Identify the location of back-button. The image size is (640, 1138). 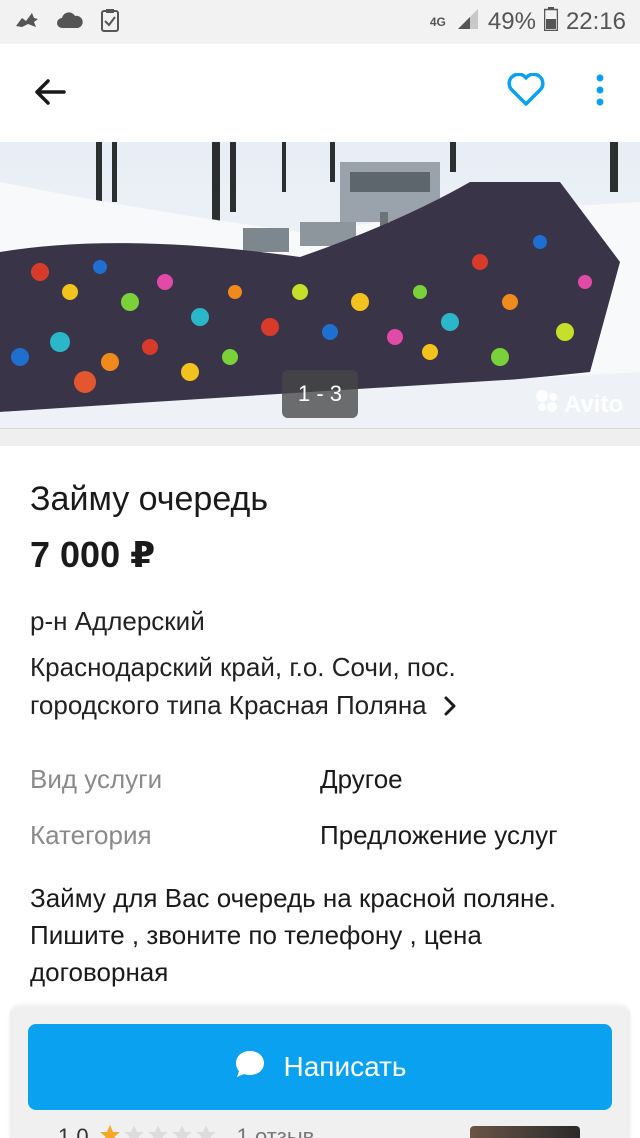
(50, 94).